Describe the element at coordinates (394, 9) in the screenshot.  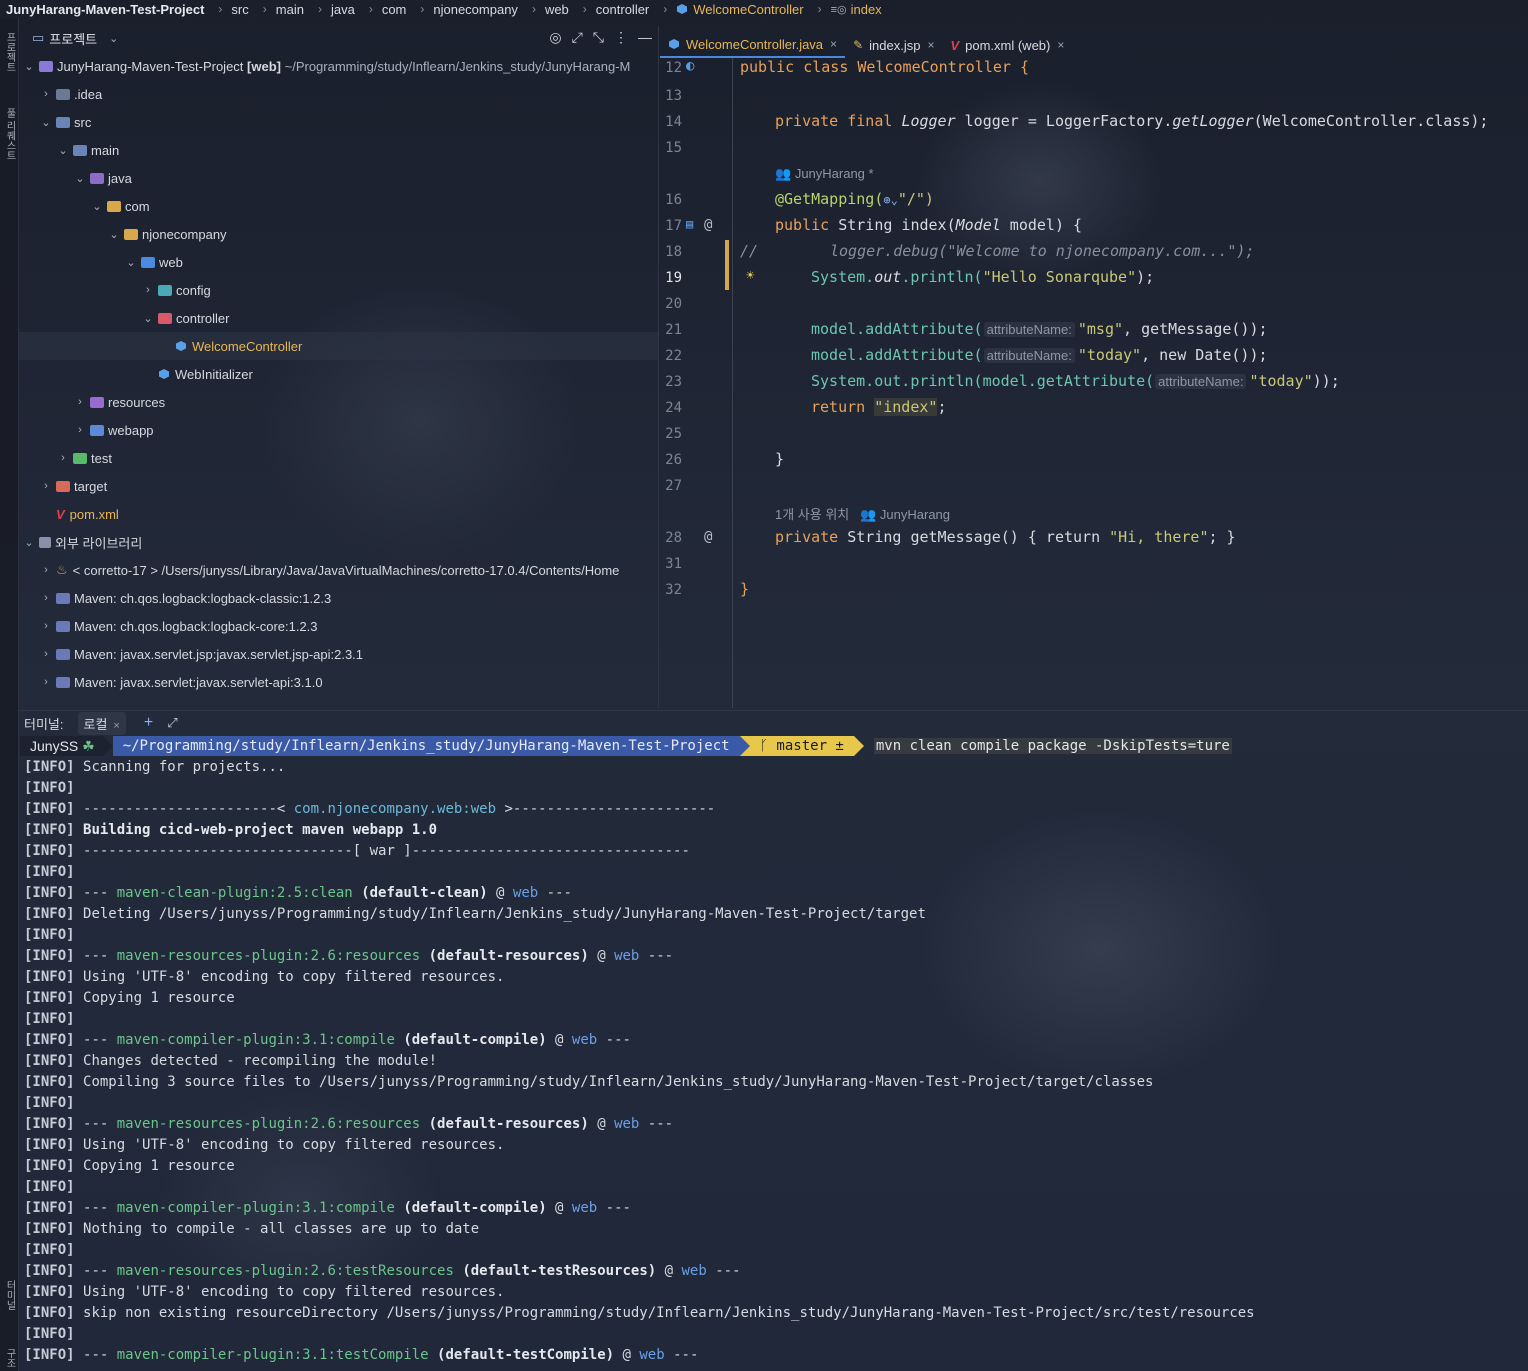
I see `breadcrumb-item-com: com` at that location.